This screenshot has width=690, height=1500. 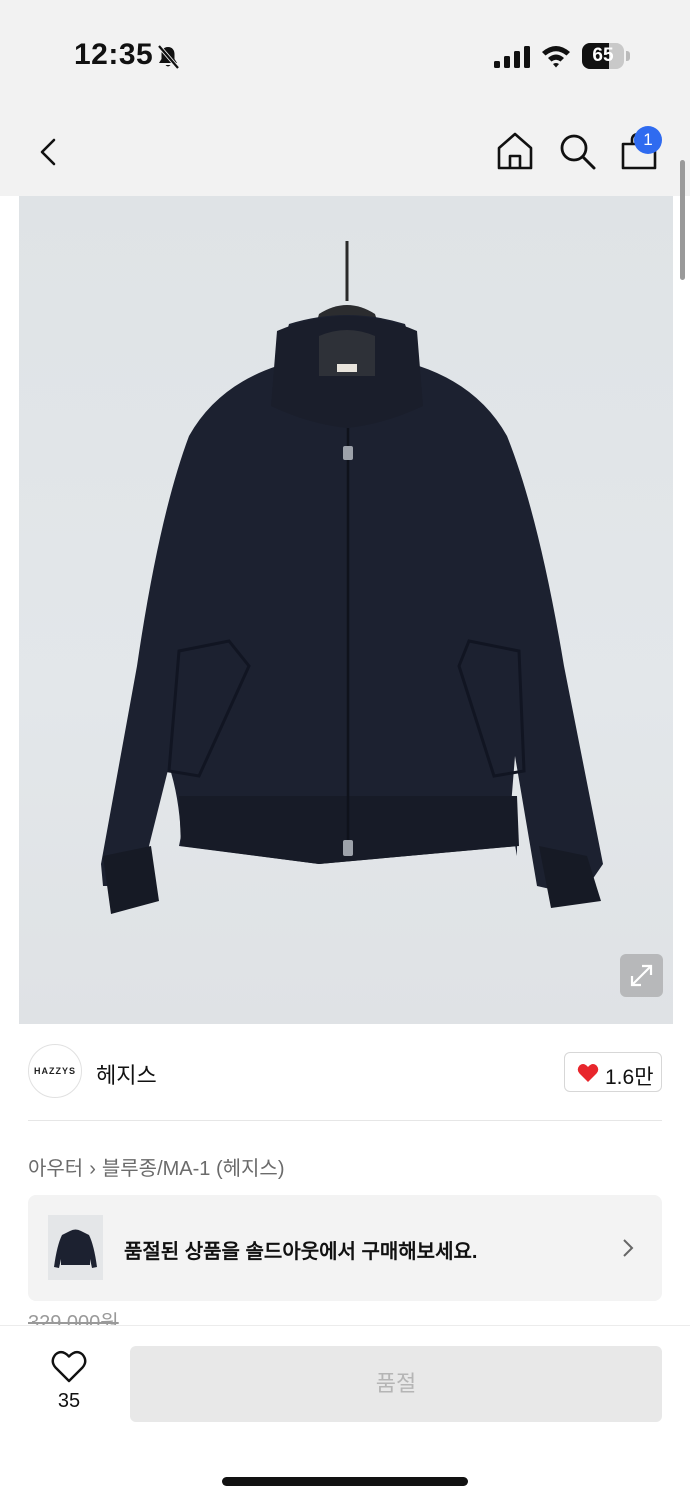 What do you see at coordinates (515, 151) in the screenshot?
I see `home-icon` at bounding box center [515, 151].